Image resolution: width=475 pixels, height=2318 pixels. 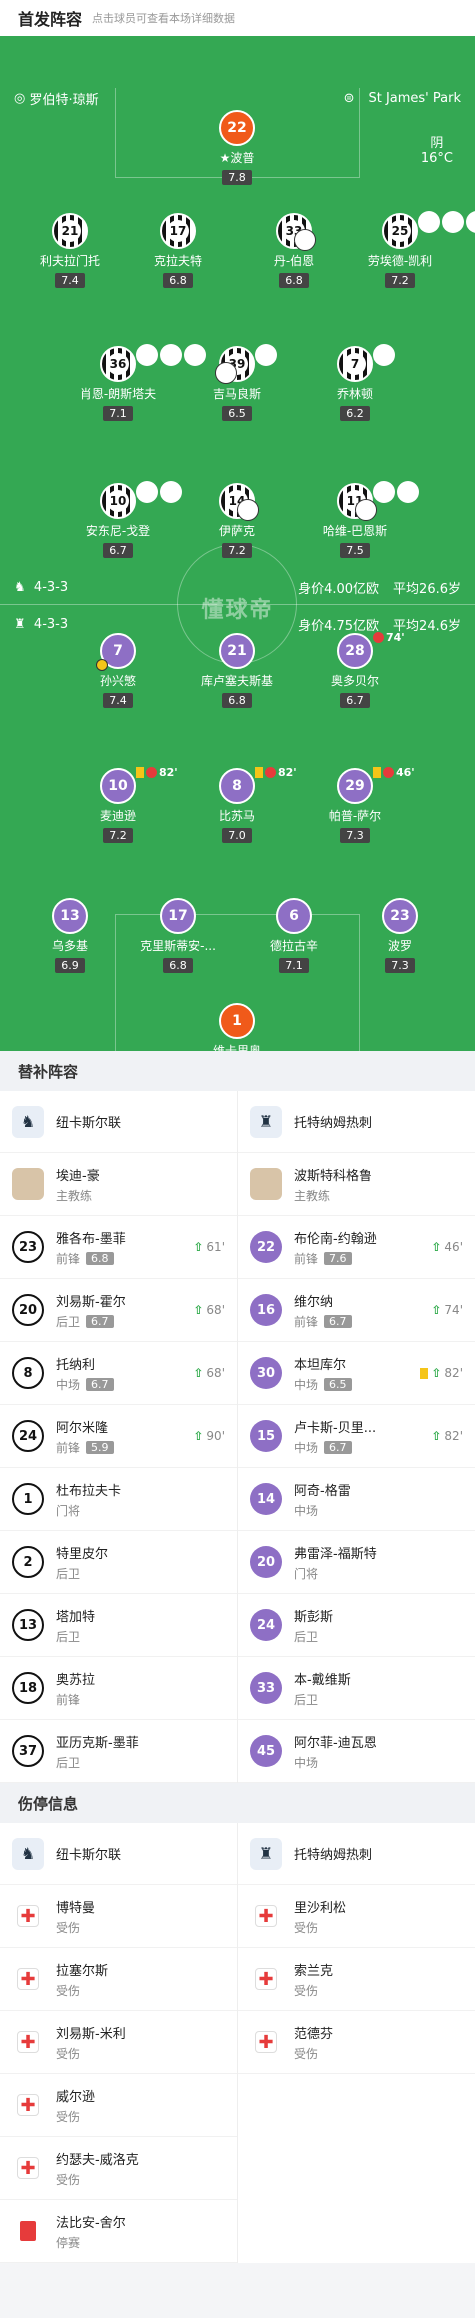 What do you see at coordinates (356, 1310) in the screenshot?
I see `sub-player-row: 16 维尔纳 前锋 6.7 ⇧ 74'` at bounding box center [356, 1310].